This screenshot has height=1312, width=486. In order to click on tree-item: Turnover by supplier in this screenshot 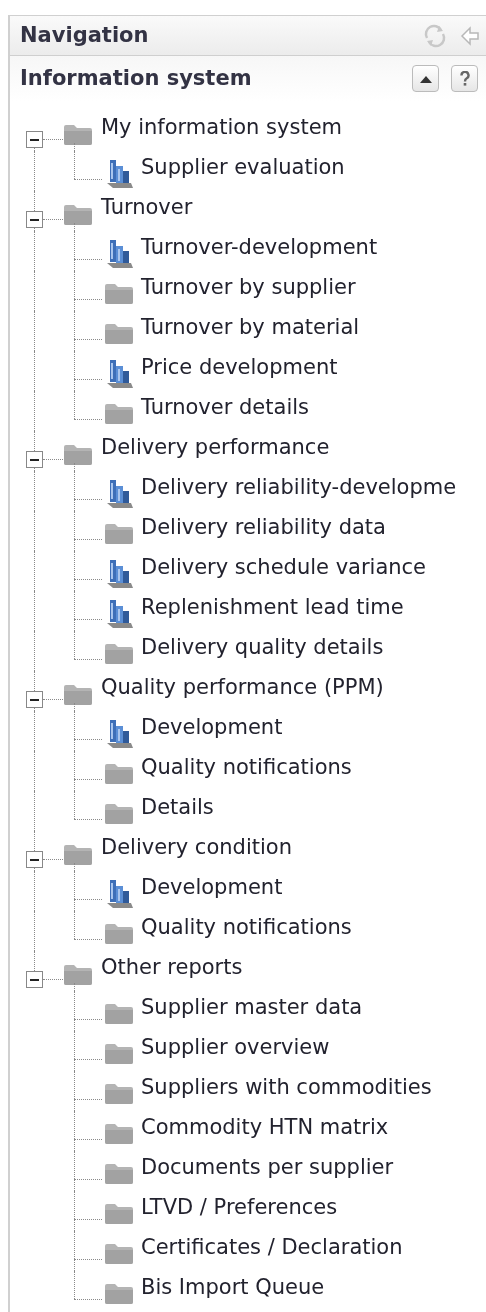, I will do `click(248, 288)`.